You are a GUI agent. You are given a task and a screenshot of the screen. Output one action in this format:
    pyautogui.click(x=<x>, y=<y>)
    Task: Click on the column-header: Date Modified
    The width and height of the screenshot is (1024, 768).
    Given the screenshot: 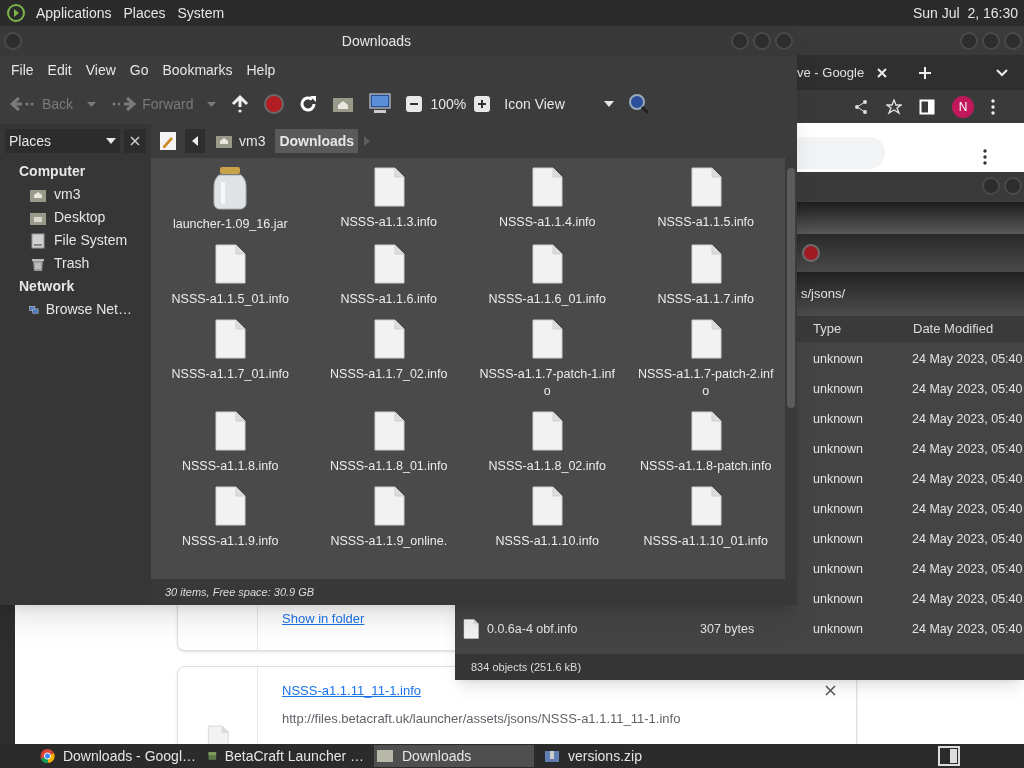 What is the action you would take?
    pyautogui.click(x=953, y=329)
    